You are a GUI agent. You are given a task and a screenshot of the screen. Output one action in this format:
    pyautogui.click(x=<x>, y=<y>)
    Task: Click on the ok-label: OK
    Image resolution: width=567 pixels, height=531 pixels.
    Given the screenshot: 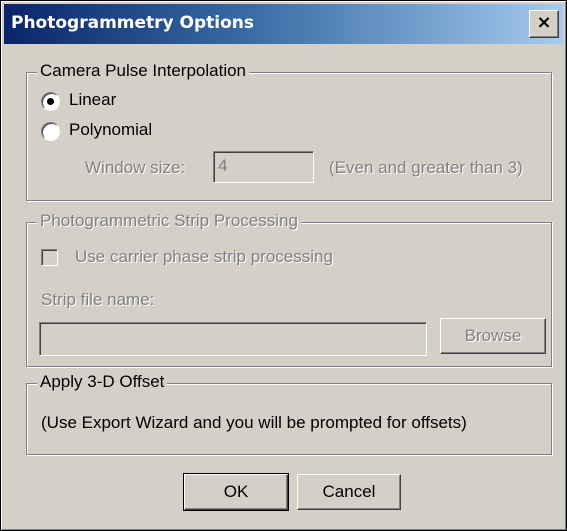 What is the action you would take?
    pyautogui.click(x=236, y=491)
    